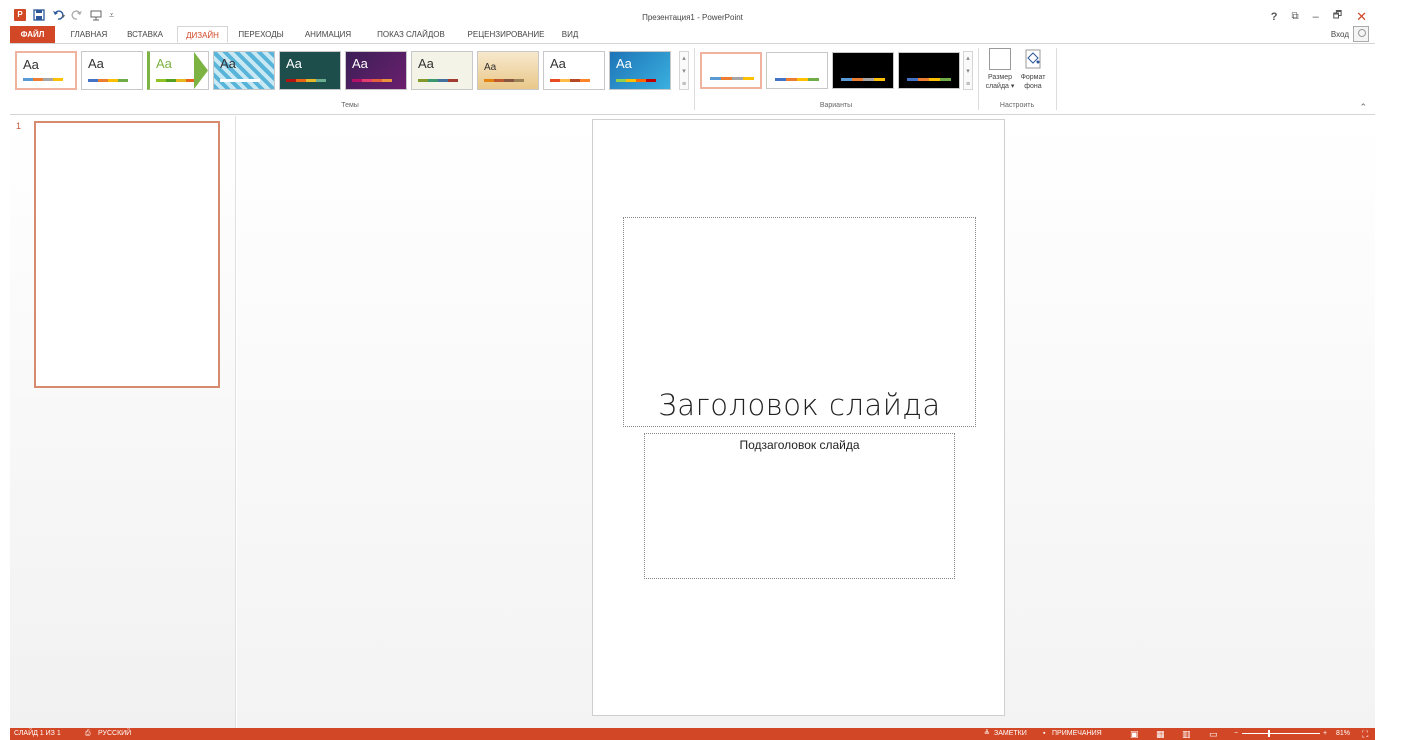 This screenshot has height=740, width=1405. I want to click on theme-facet: Aa, so click(178, 70).